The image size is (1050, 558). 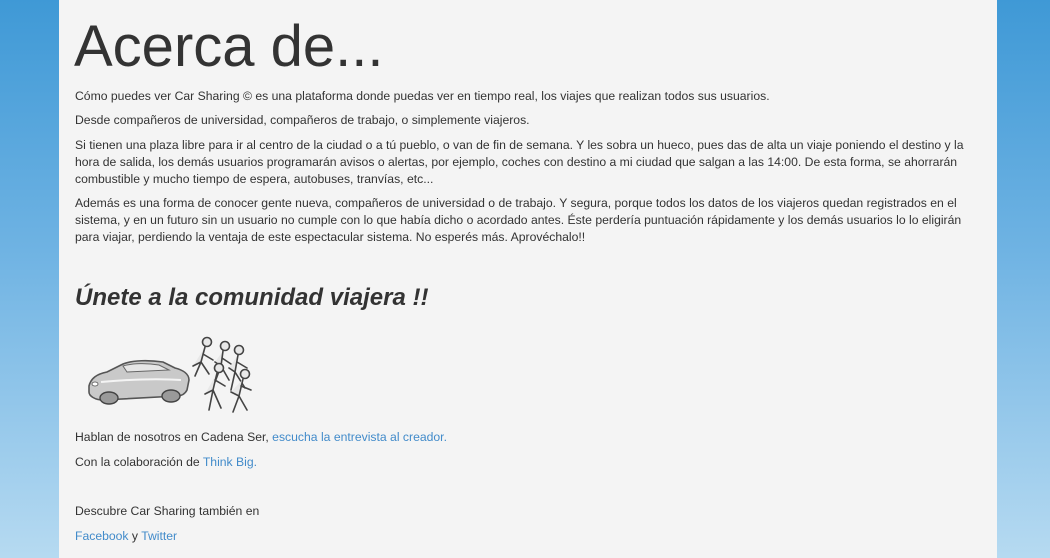 I want to click on discover-text: Descubre Car Sharing también en, so click(x=167, y=511).